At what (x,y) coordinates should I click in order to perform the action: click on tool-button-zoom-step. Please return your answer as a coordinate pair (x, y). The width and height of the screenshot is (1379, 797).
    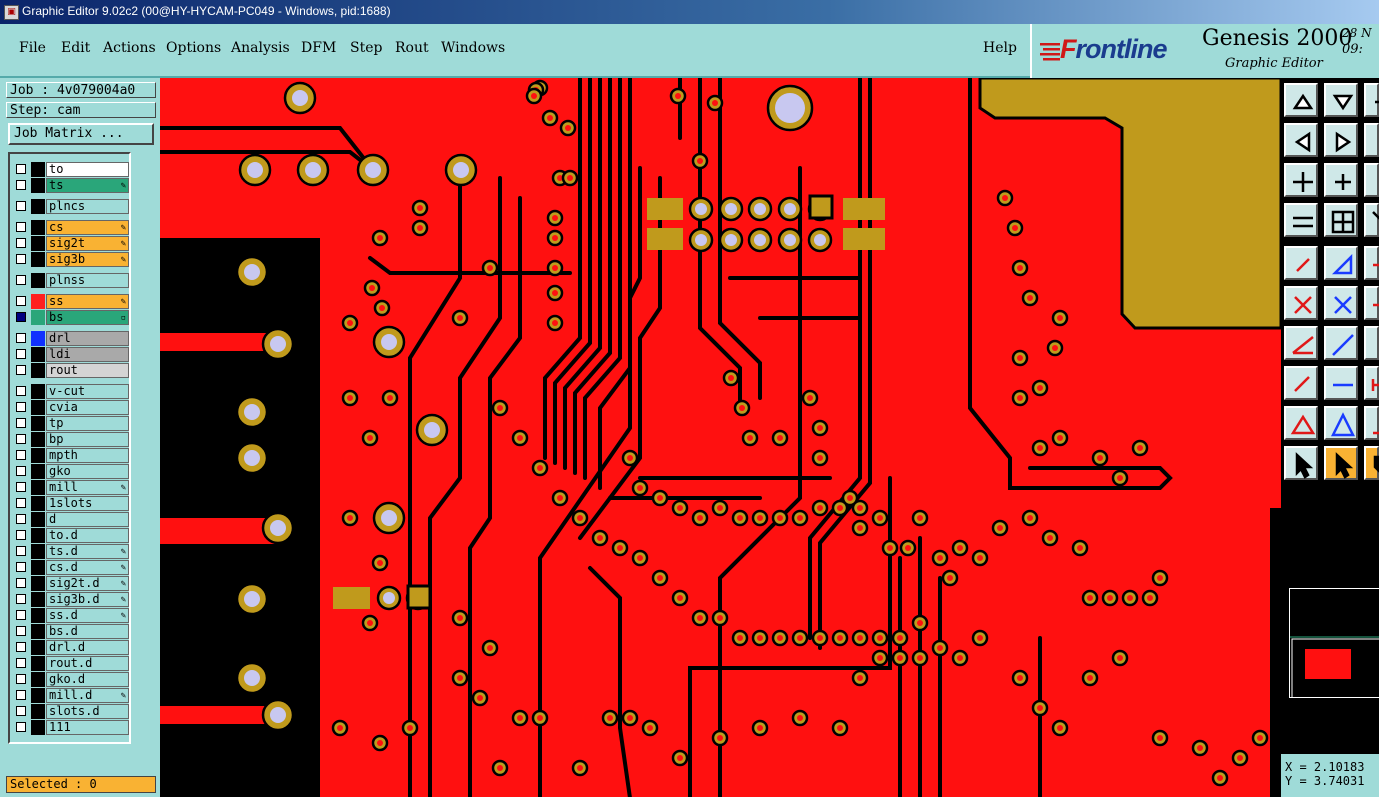
    Looking at the image, I should click on (1371, 180).